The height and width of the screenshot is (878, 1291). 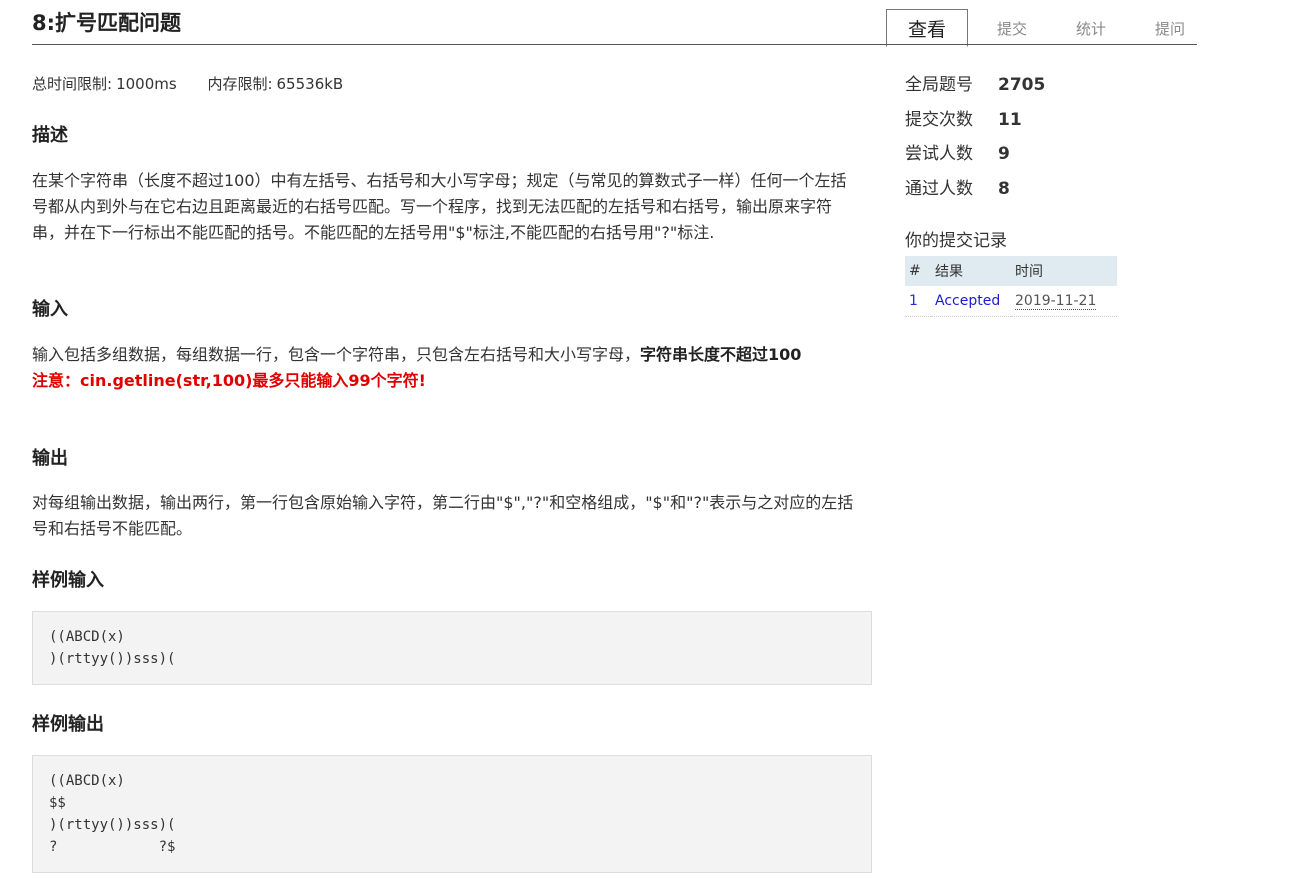 What do you see at coordinates (336, 354) in the screenshot?
I see `input-text-main: 输入包括多组数据，每组数据一行，包含一个字符串，只包含左右括号和大小写字母，` at bounding box center [336, 354].